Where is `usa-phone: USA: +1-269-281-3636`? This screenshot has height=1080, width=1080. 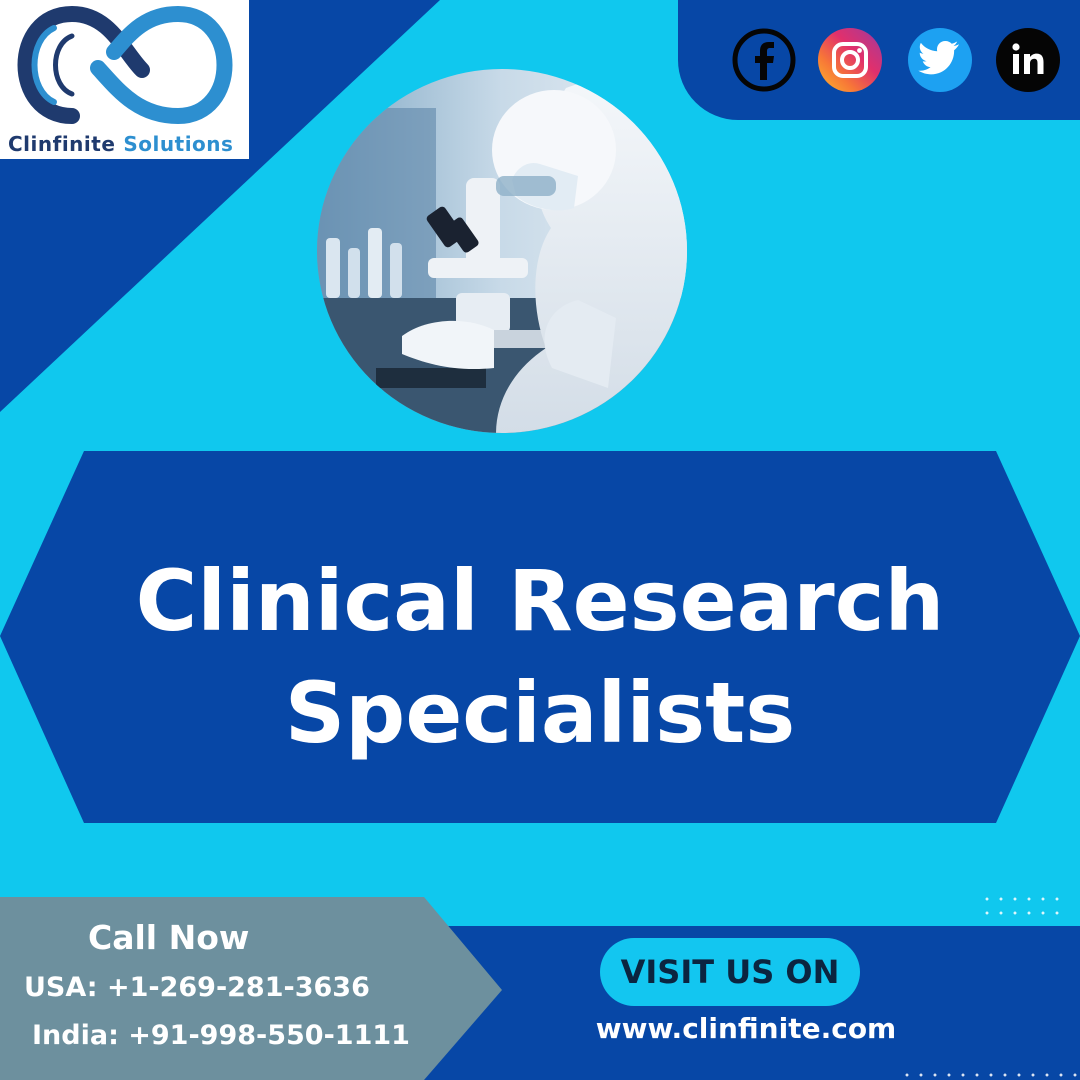
usa-phone: USA: +1-269-281-3636 is located at coordinates (197, 987).